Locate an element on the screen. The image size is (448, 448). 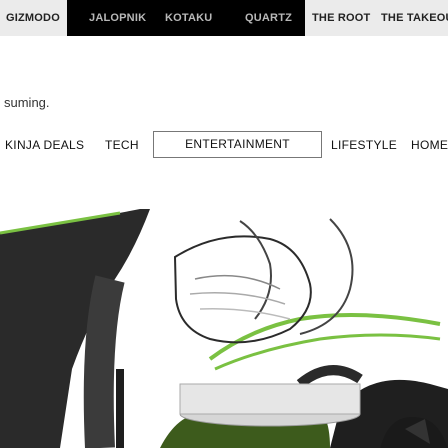
category-kinja-deals: KINJA DEALS is located at coordinates (44, 145).